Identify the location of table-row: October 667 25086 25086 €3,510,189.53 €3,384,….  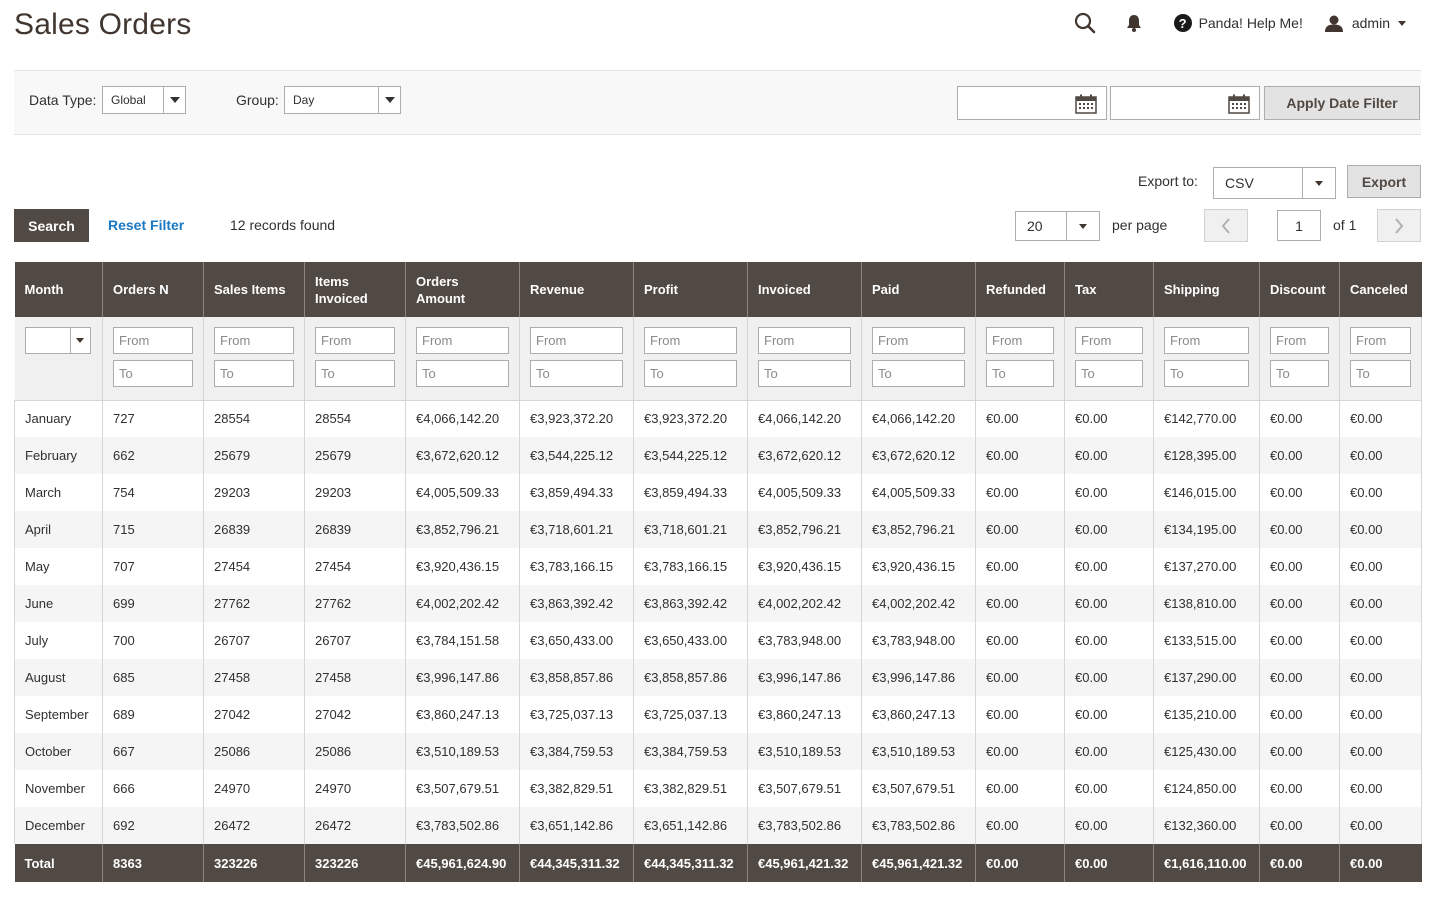
(718, 751).